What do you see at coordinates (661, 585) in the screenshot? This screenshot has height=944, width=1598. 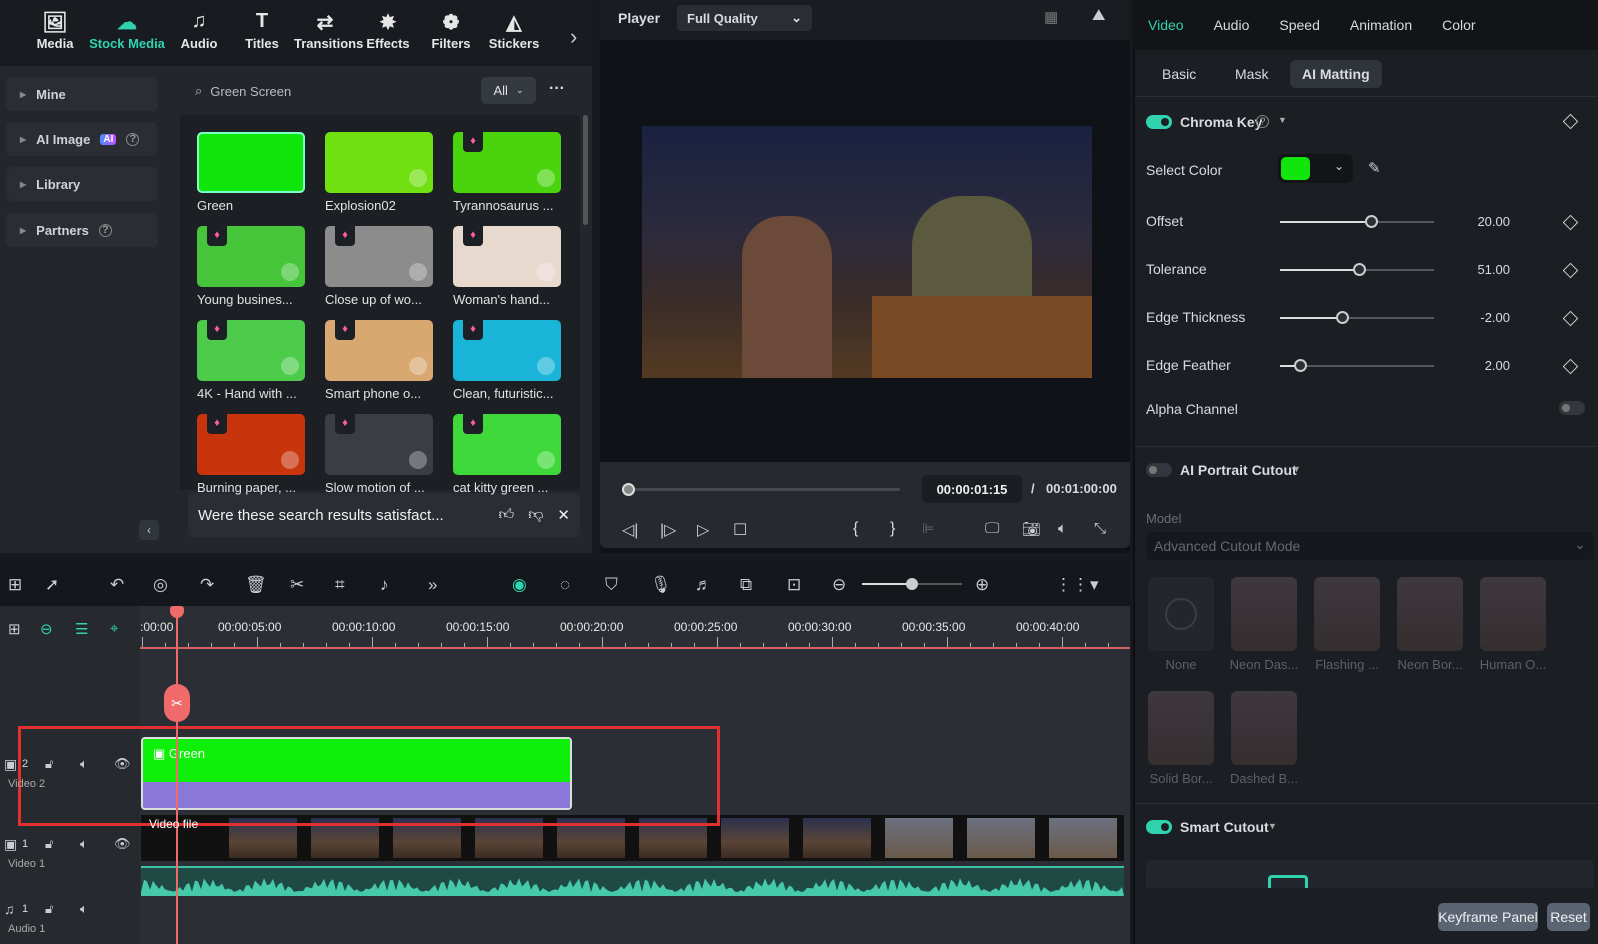 I see `microphone-icon: 🎙︎` at bounding box center [661, 585].